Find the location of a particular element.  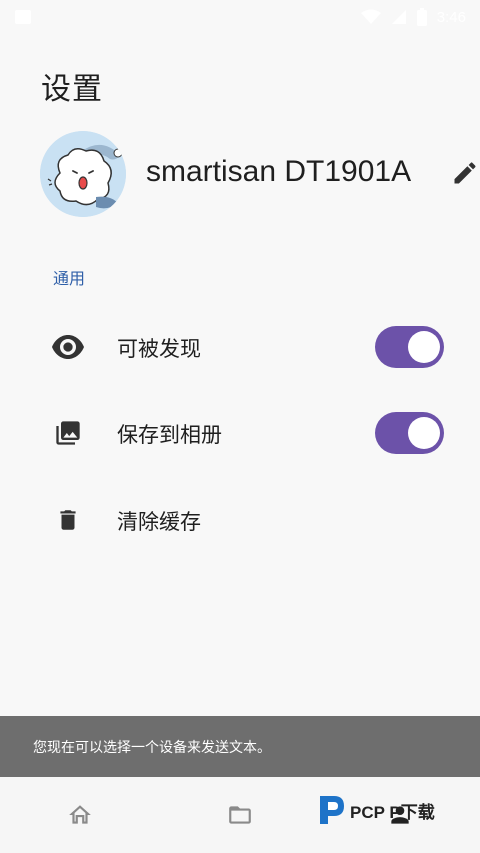

status-right: 3:46 is located at coordinates (413, 17).